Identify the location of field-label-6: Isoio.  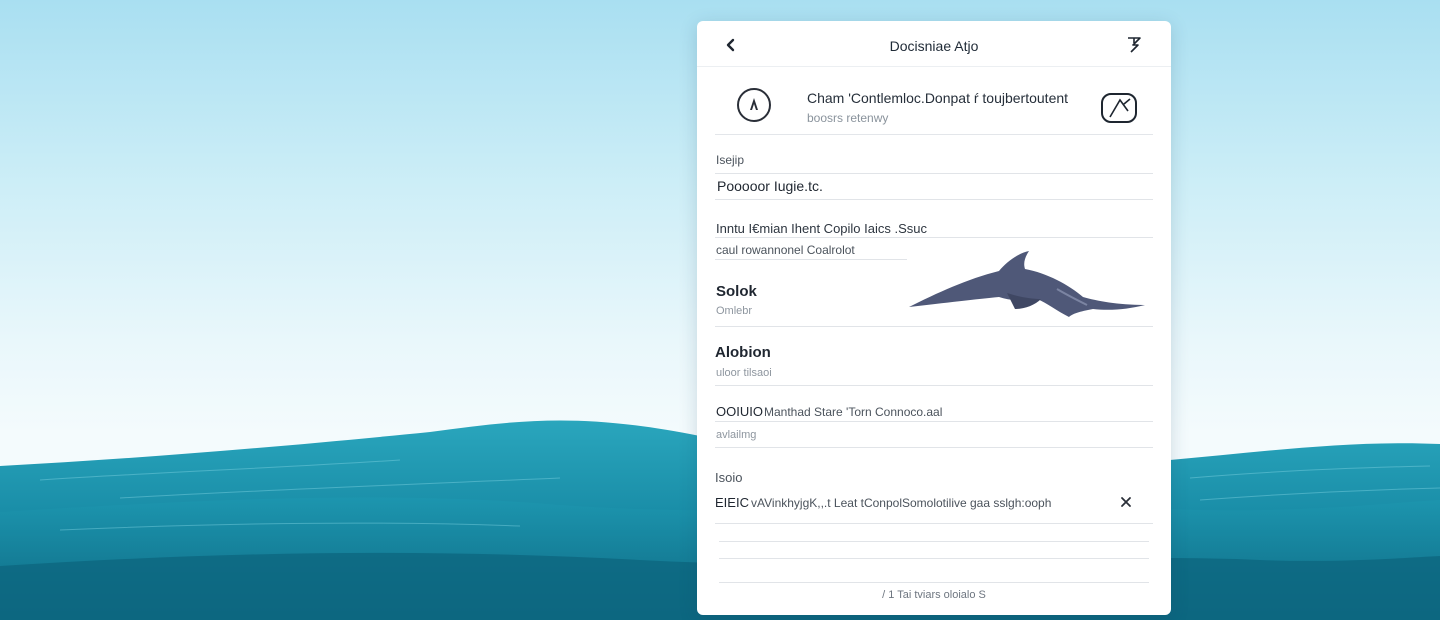
(729, 477).